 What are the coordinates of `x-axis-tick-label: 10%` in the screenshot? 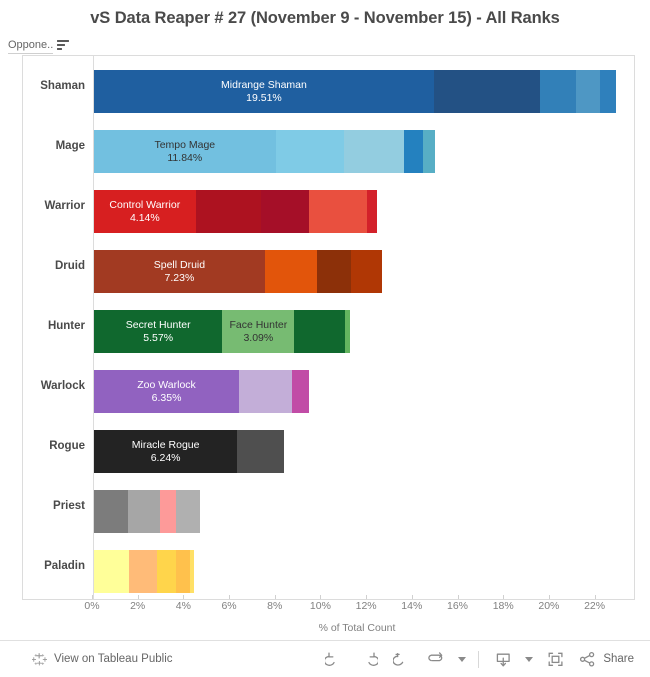 It's located at (320, 606).